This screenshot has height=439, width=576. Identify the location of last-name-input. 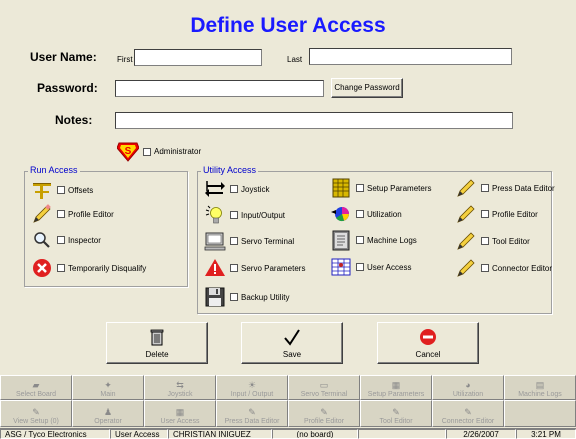
(410, 56).